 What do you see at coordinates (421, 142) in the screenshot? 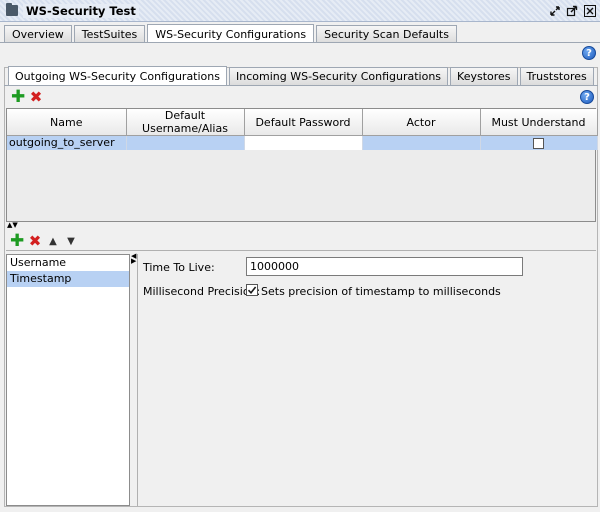
I see `cell-actor` at bounding box center [421, 142].